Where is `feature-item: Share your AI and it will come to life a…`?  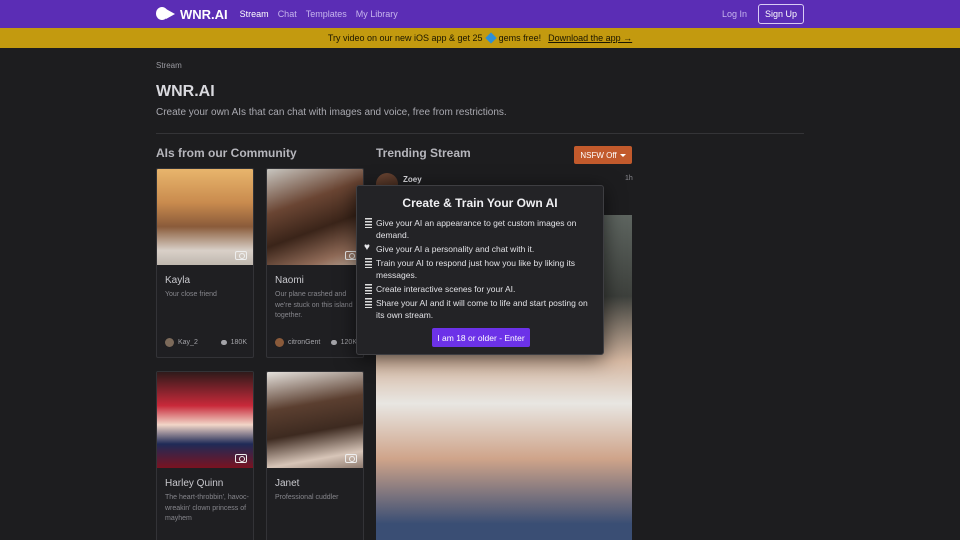 feature-item: Share your AI and it will come to life a… is located at coordinates (481, 309).